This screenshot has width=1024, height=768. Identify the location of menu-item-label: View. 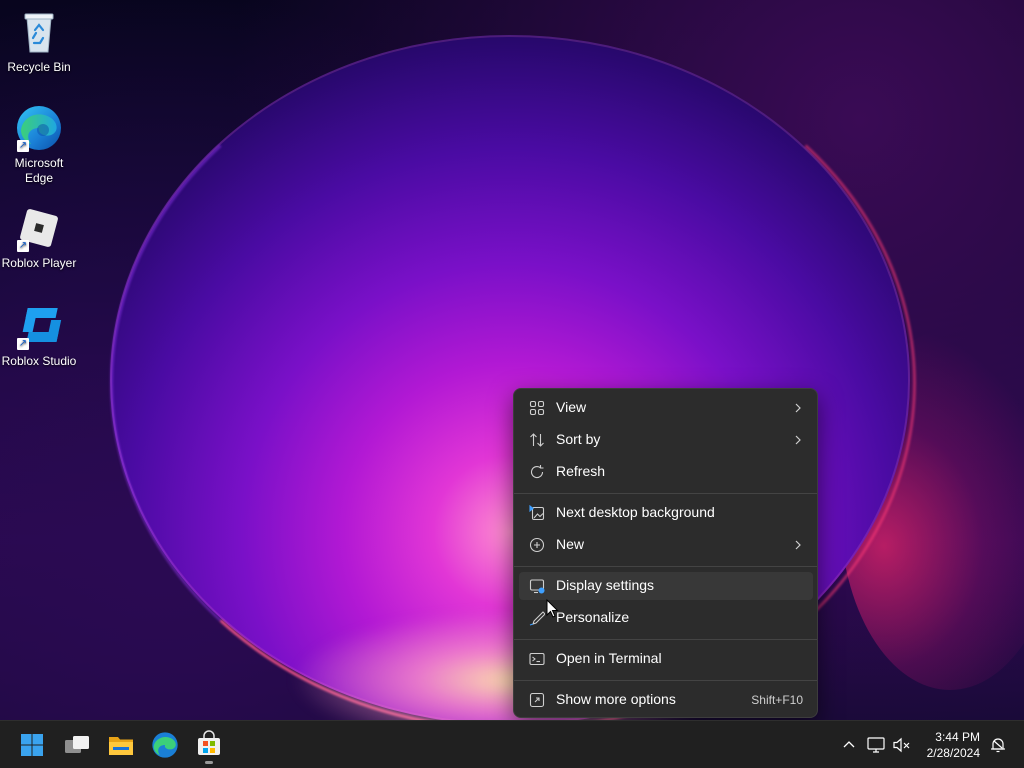
(571, 407).